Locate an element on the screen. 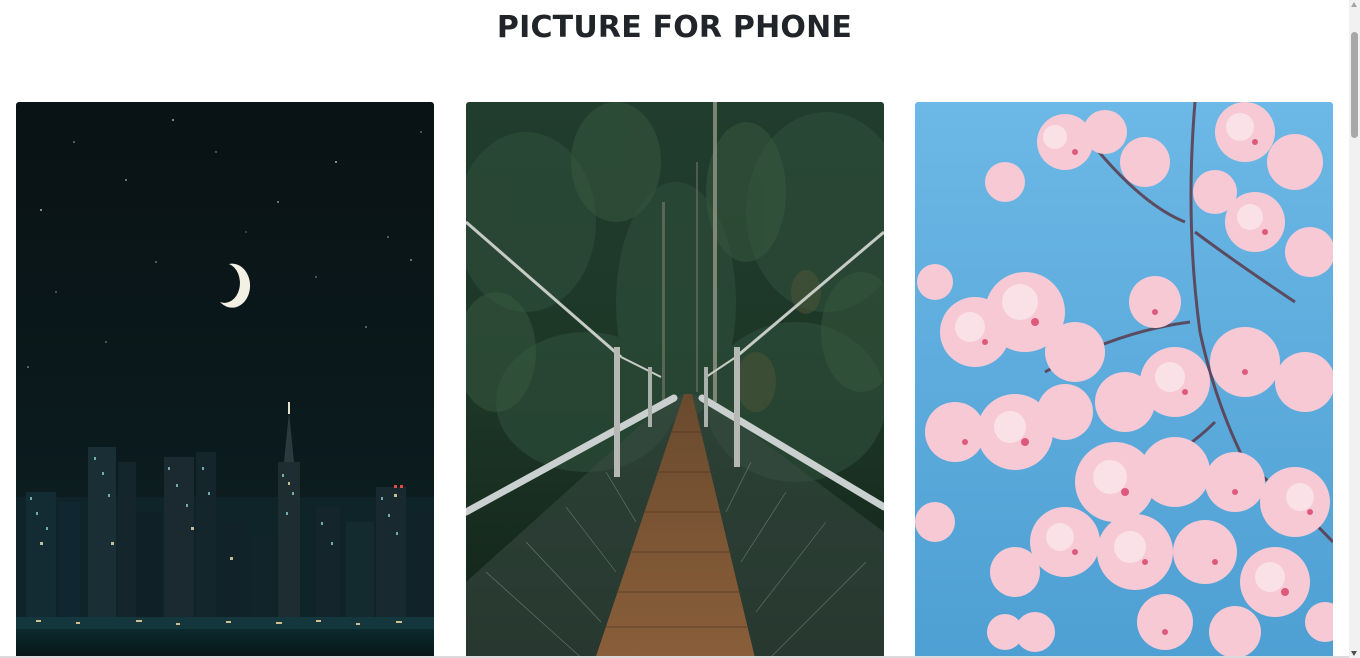 Image resolution: width=1360 pixels, height=658 pixels. scroll-down-arrow-icon is located at coordinates (1354, 653).